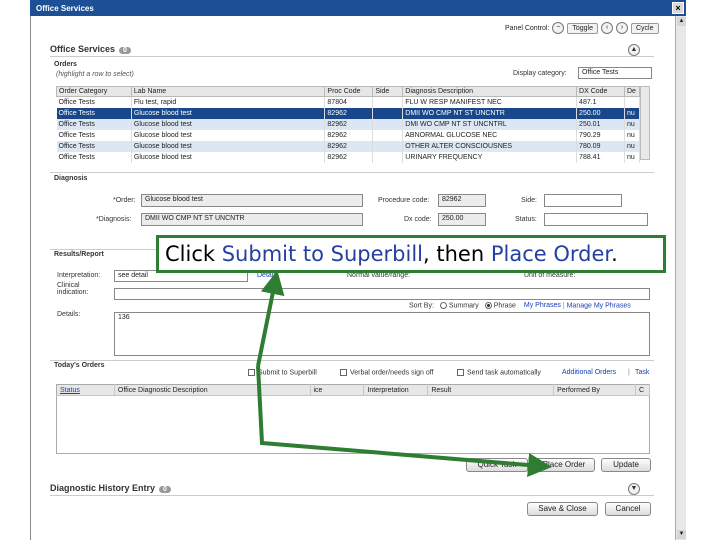 This screenshot has height=540, width=720. What do you see at coordinates (282, 372) in the screenshot?
I see `submit-superbill-option: Submit to Superbill` at bounding box center [282, 372].